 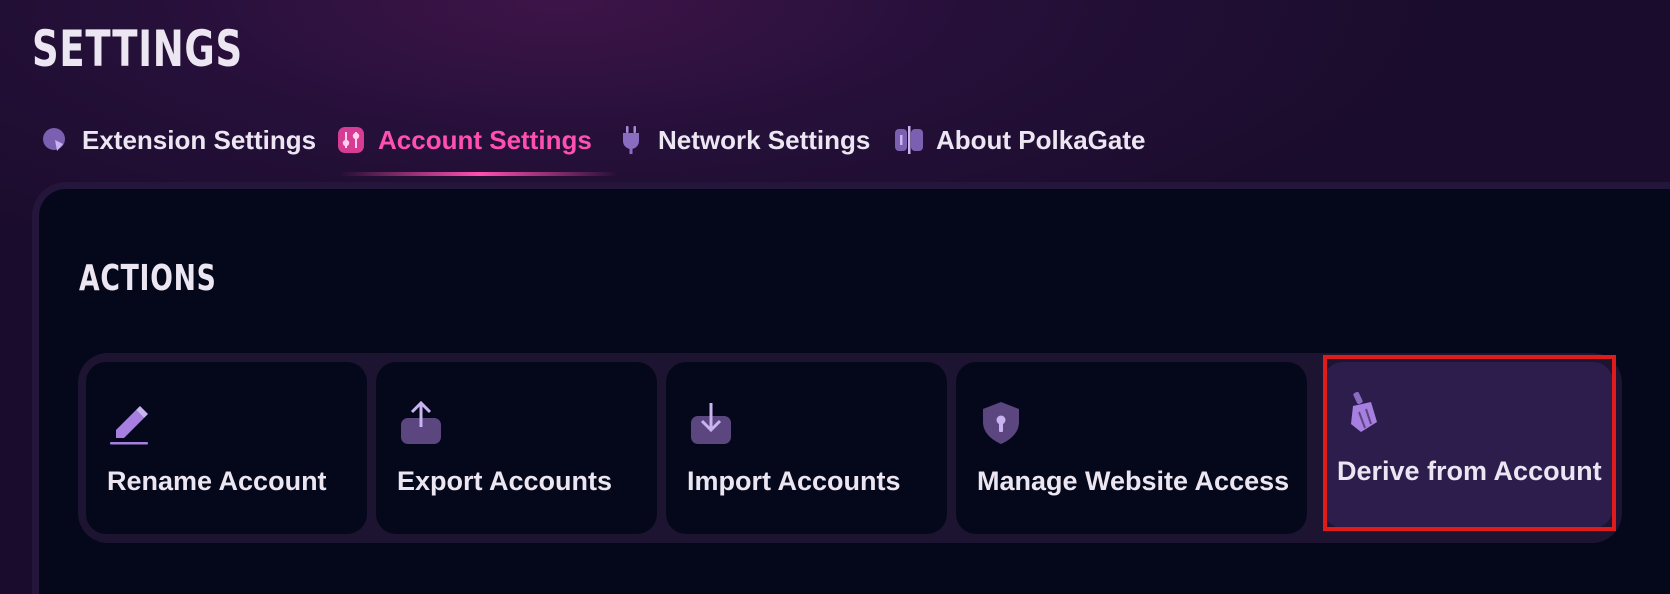 What do you see at coordinates (806, 448) in the screenshot?
I see `import-accounts-button: Import Accounts` at bounding box center [806, 448].